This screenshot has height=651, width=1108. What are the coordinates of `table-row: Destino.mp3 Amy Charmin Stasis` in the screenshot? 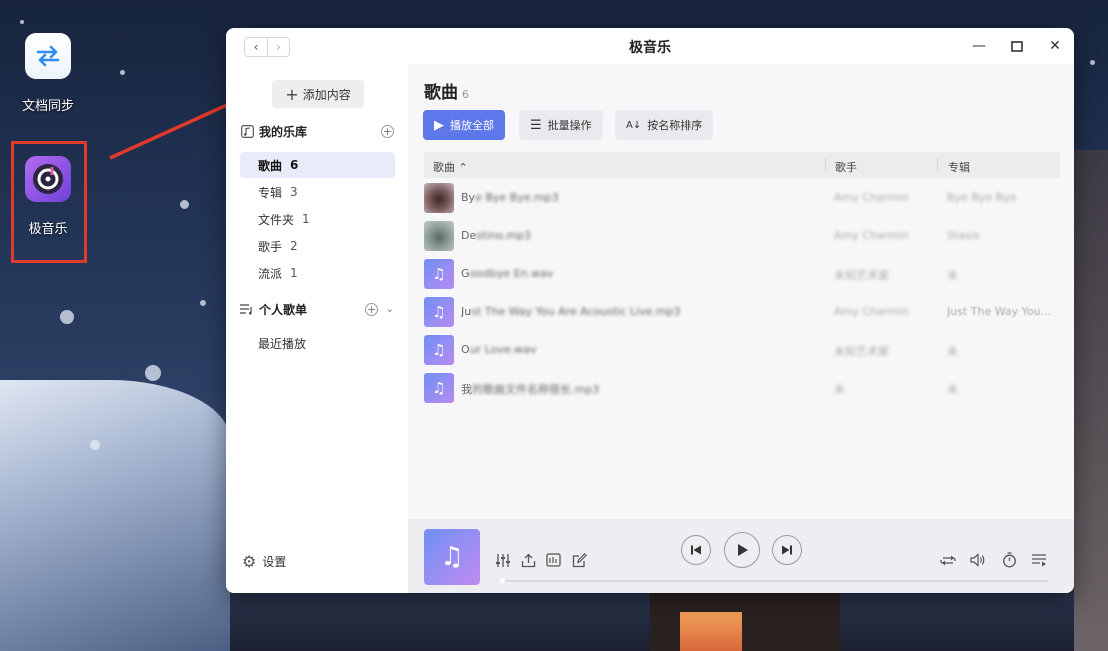 It's located at (742, 236).